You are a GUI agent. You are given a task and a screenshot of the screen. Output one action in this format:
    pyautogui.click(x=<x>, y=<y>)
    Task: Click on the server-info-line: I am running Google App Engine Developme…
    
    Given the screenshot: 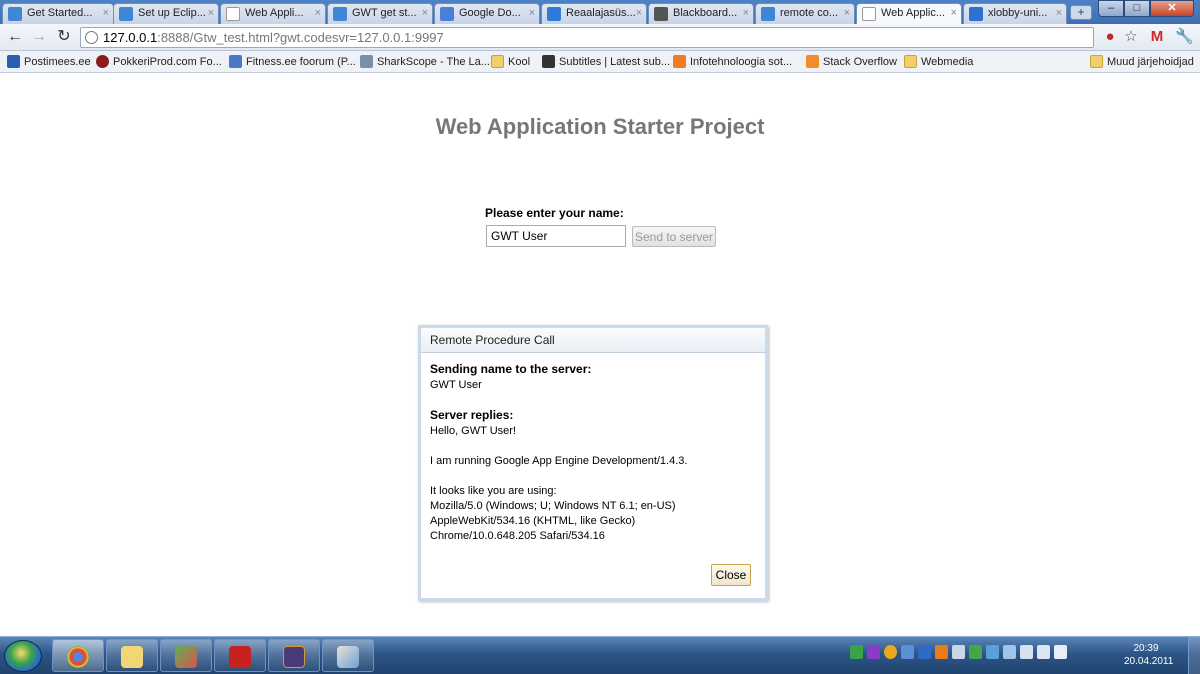 What is the action you would take?
    pyautogui.click(x=559, y=461)
    